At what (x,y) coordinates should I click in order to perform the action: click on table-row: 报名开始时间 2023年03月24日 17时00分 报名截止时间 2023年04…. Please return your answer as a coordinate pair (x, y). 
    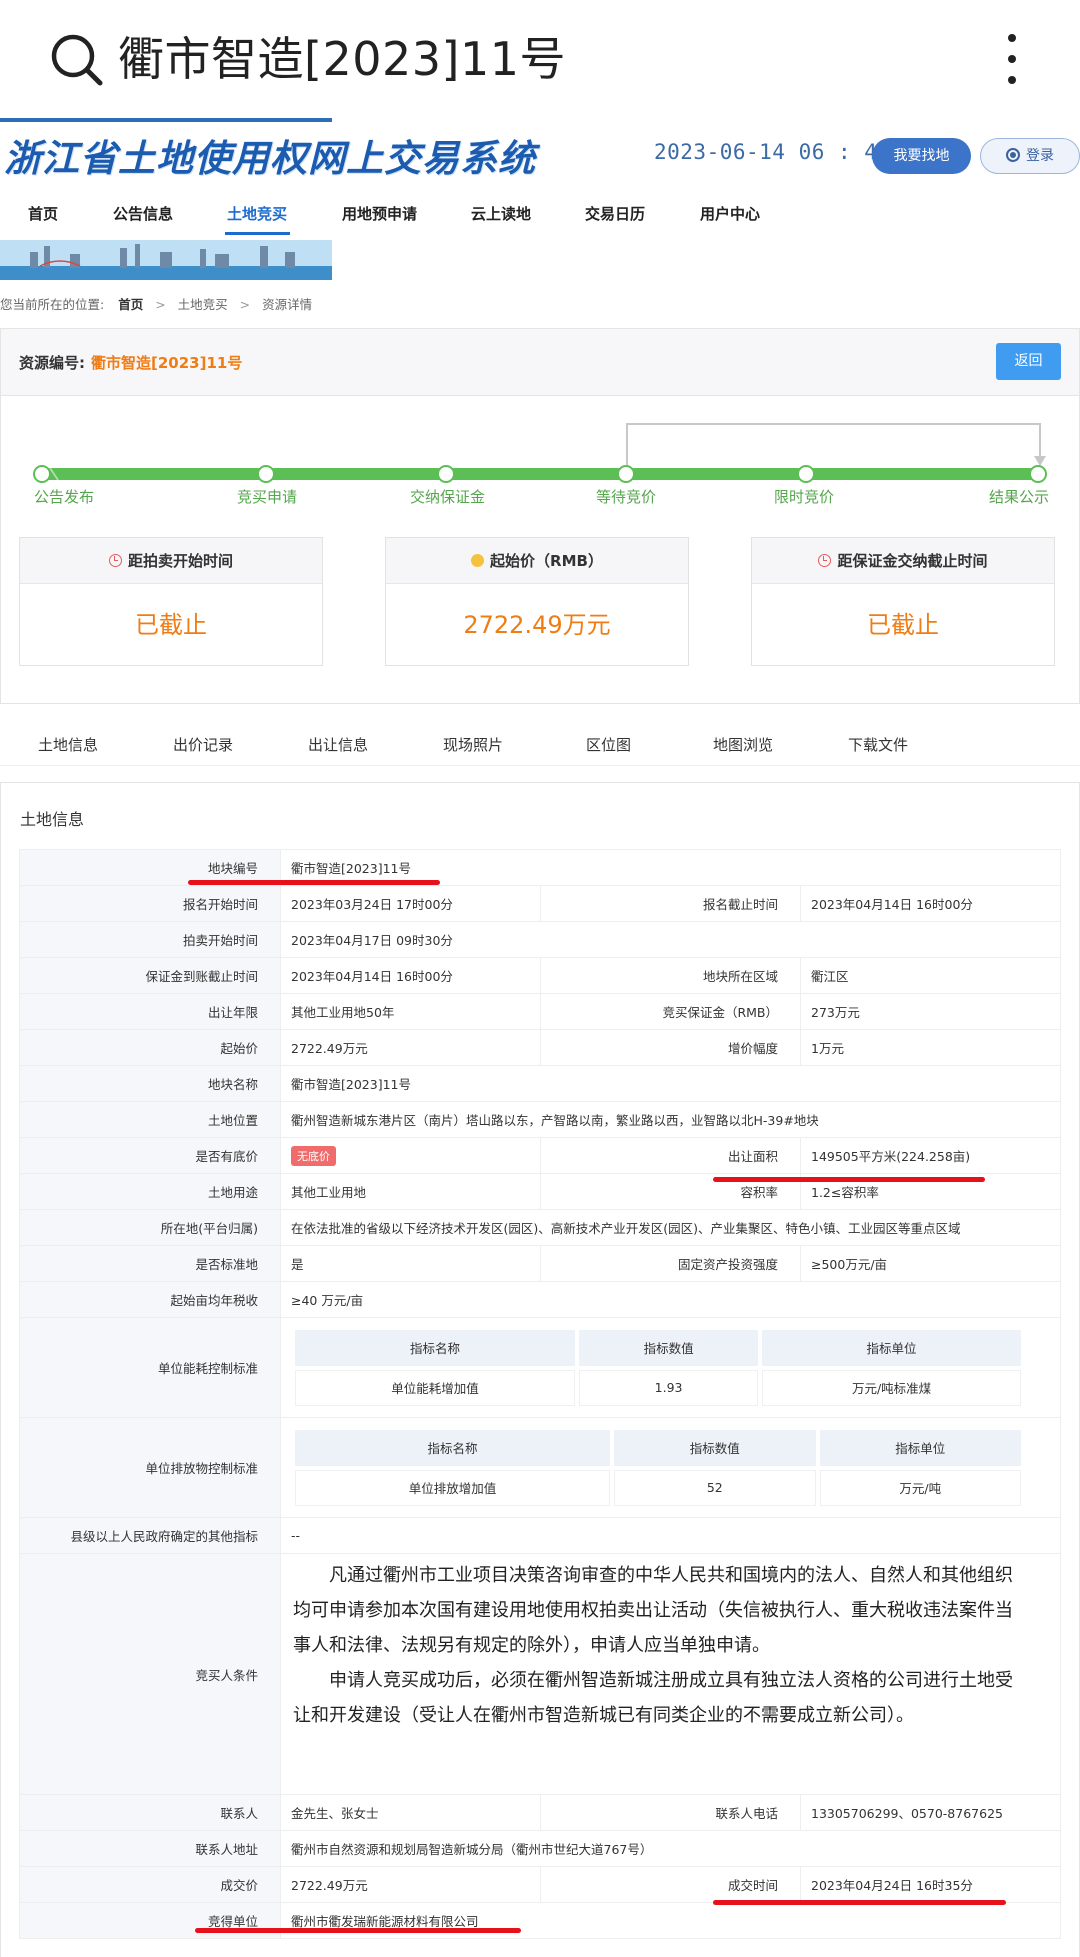
    Looking at the image, I should click on (540, 903).